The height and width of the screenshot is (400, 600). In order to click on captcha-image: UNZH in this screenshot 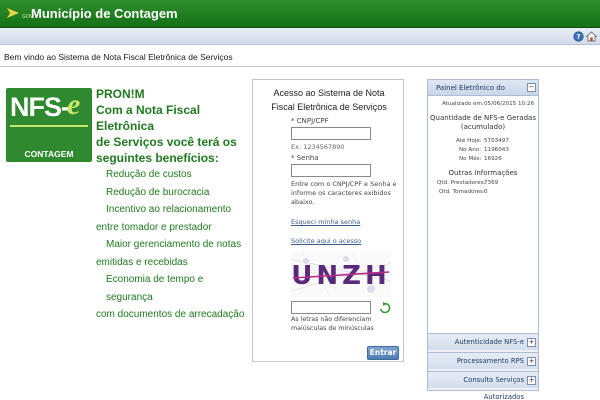, I will do `click(341, 274)`.